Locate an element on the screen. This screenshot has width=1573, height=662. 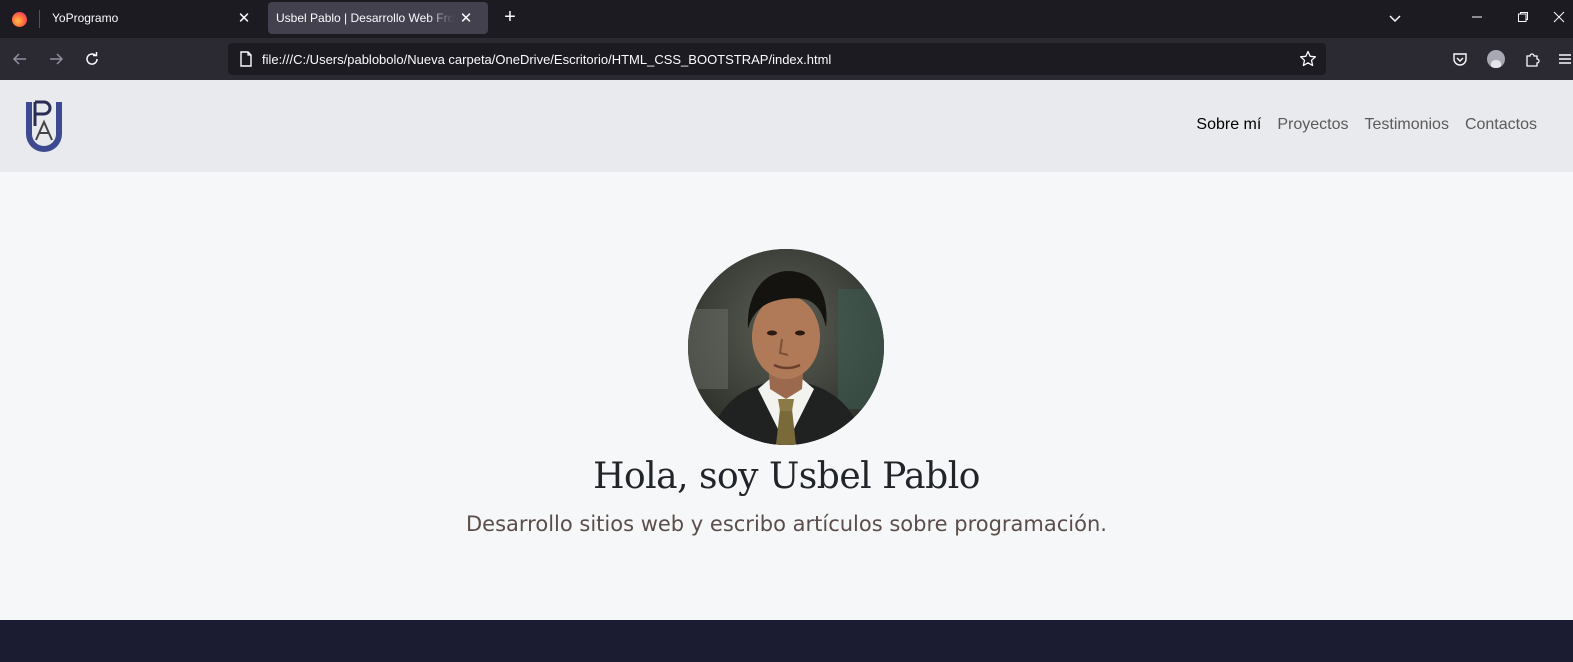
site-navbar: Sobre mí Proyectos Testimonios Contactos is located at coordinates (786, 126).